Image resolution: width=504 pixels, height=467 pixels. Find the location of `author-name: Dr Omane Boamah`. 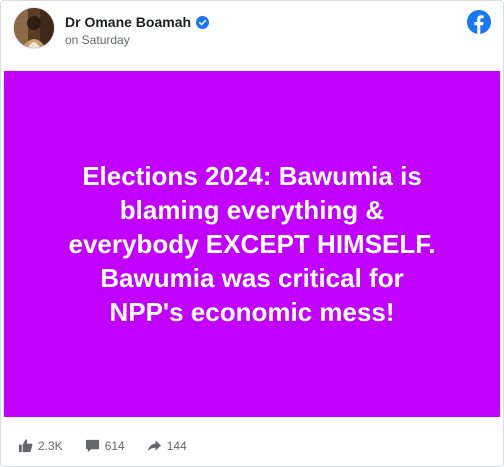

author-name: Dr Omane Boamah is located at coordinates (137, 22).